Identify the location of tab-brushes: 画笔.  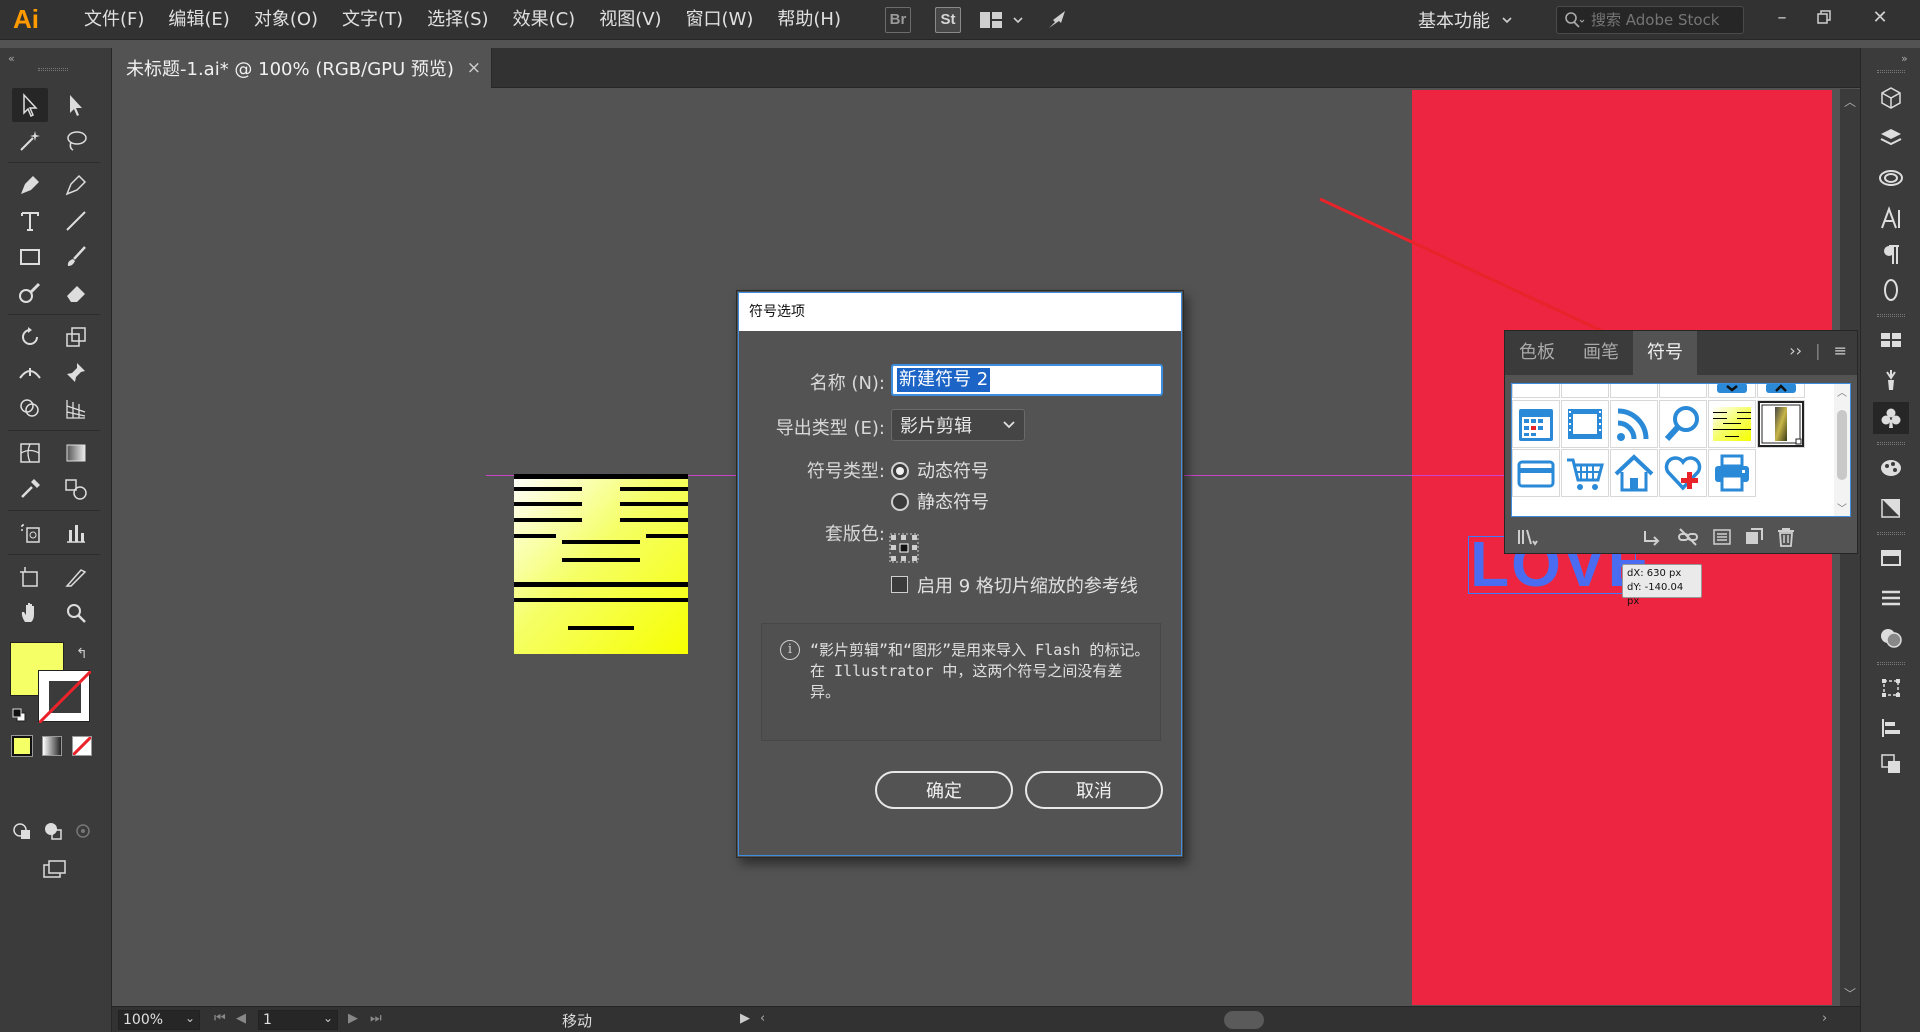
(1601, 353).